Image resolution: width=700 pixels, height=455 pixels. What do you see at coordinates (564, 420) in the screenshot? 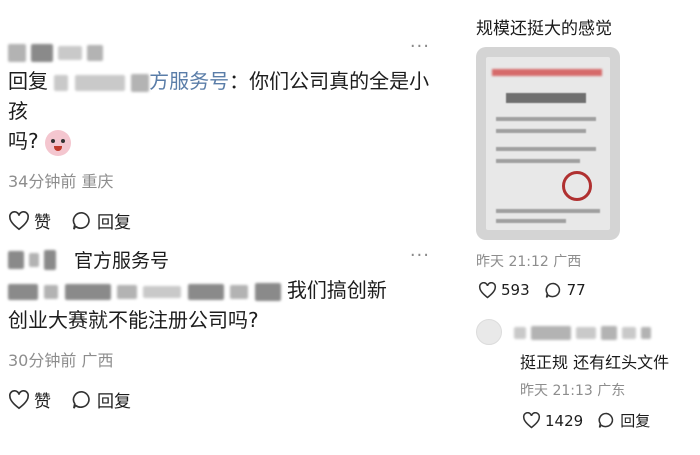
I see `like-count: 1429` at bounding box center [564, 420].